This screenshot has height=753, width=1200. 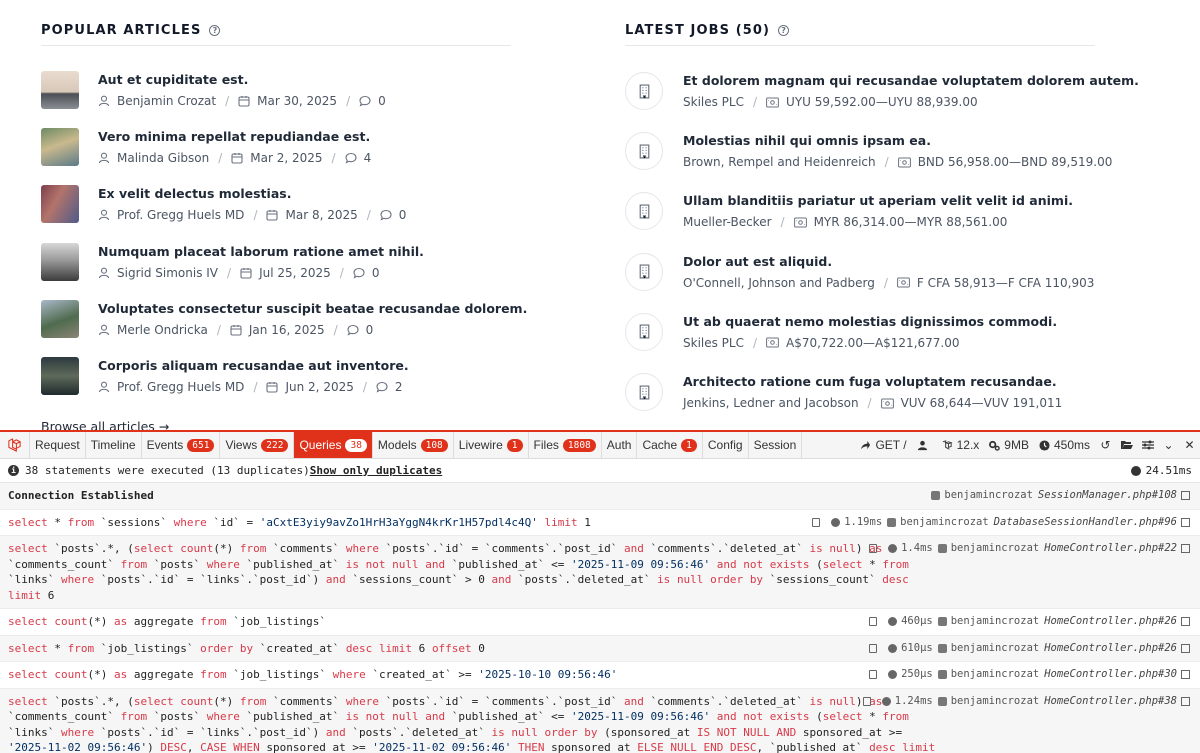 What do you see at coordinates (620, 445) in the screenshot?
I see `tab-auth: Auth` at bounding box center [620, 445].